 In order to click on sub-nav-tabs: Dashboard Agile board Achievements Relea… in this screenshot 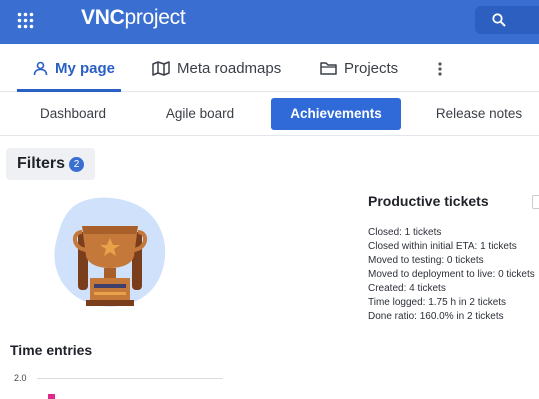, I will do `click(269, 114)`.